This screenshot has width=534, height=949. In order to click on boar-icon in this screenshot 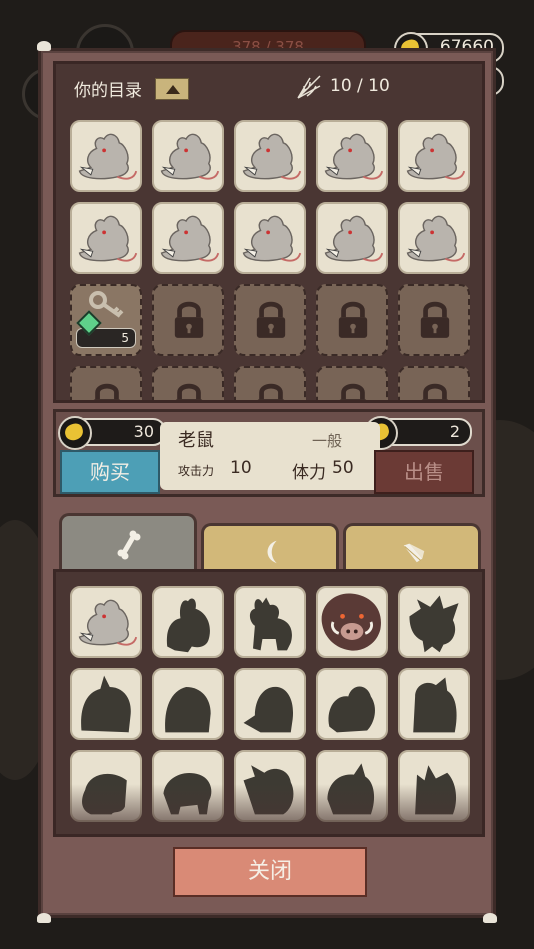, I will do `click(351, 622)`.